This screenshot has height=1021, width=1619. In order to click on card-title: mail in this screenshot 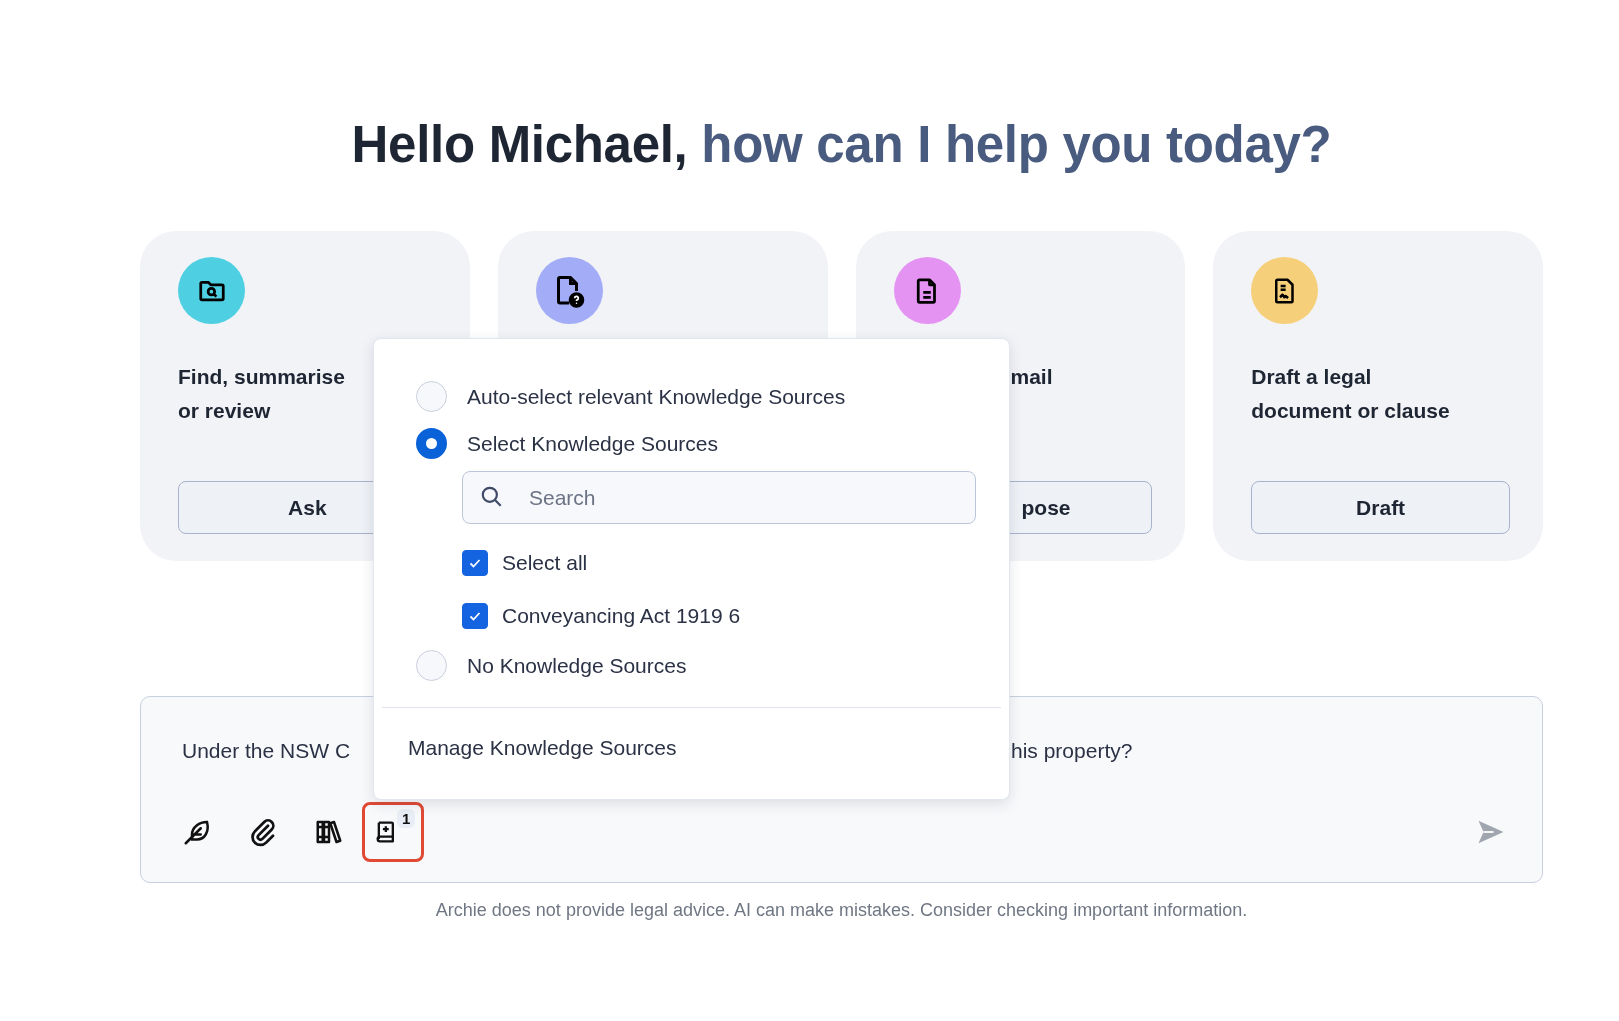, I will do `click(1031, 377)`.